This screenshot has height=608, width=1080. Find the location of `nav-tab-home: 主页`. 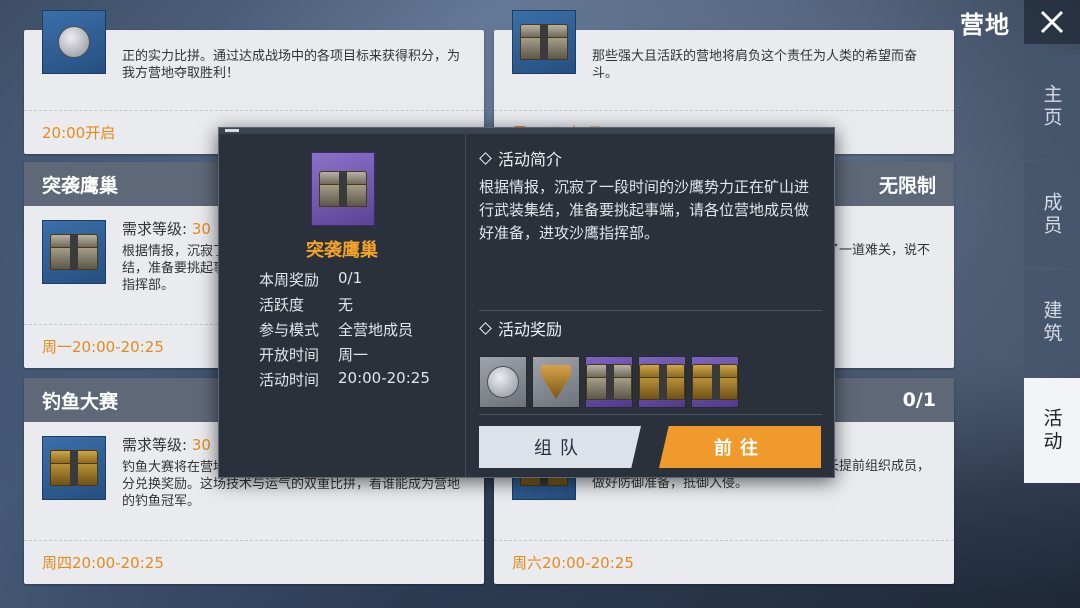

nav-tab-home: 主页 is located at coordinates (1052, 106).